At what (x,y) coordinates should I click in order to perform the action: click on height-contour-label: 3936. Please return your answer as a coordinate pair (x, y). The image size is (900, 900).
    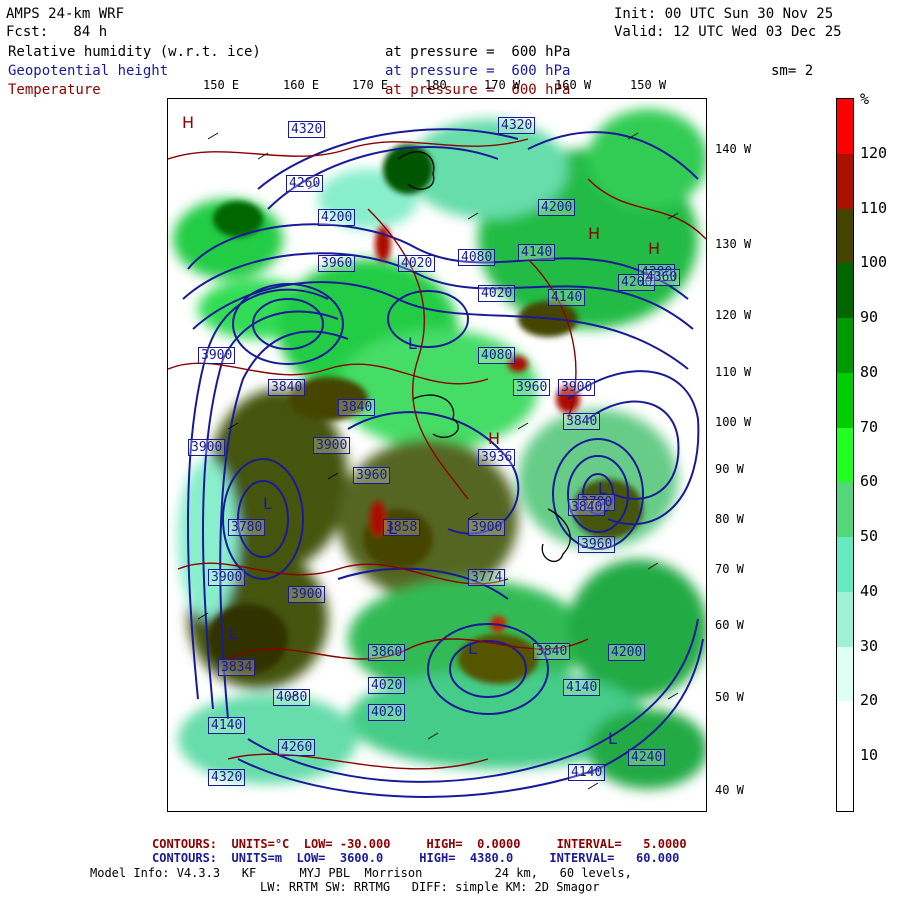
    Looking at the image, I should click on (497, 457).